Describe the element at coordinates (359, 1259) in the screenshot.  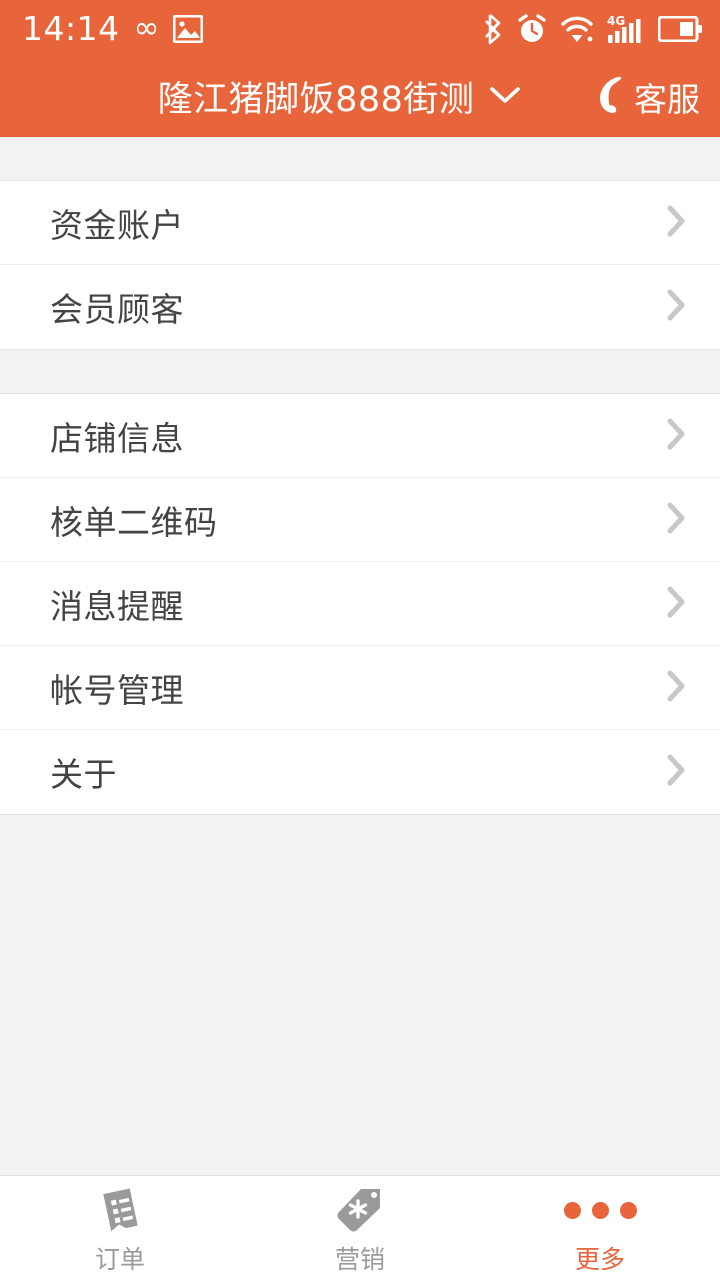
I see `tab-label: 营销` at that location.